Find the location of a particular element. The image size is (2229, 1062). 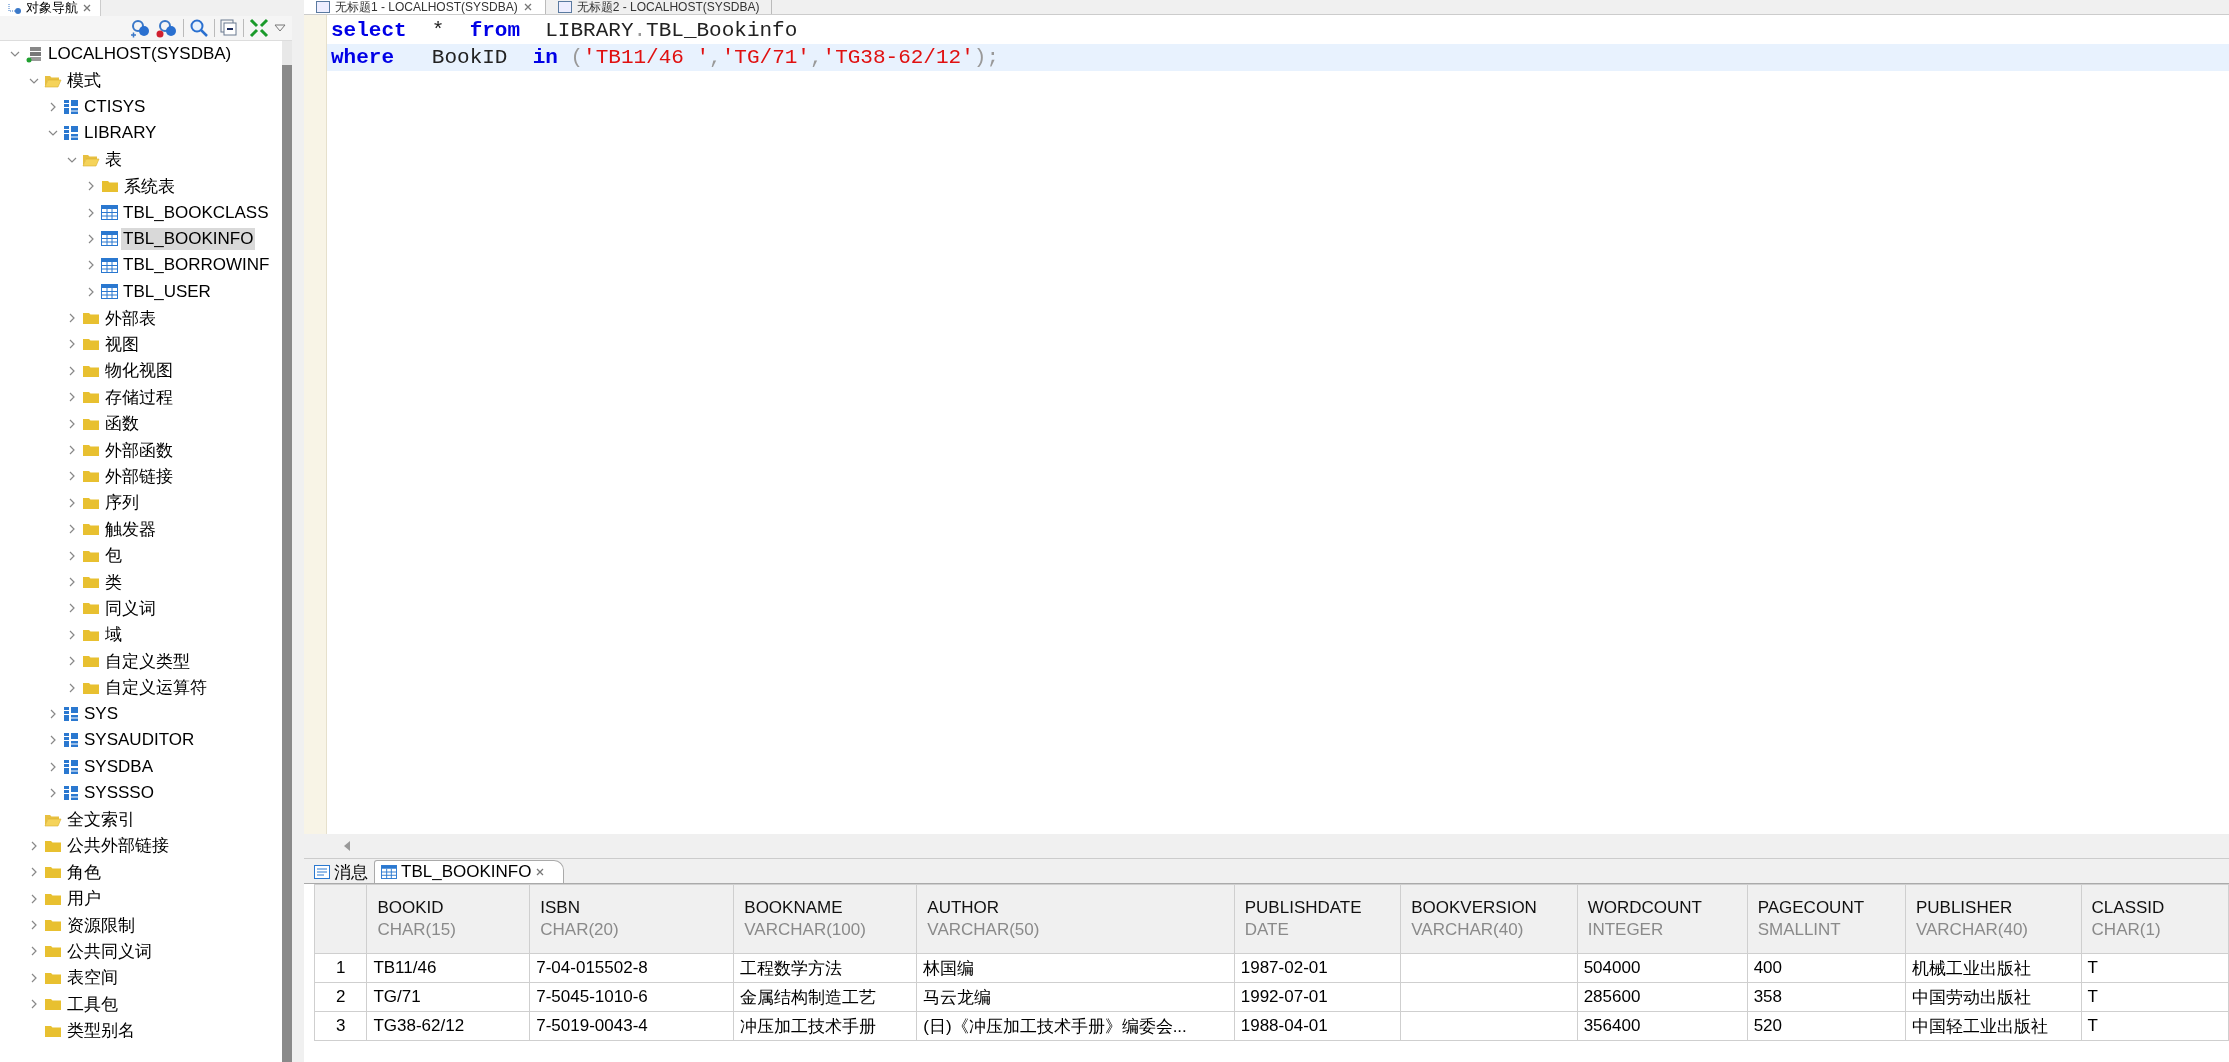

tree-item: 域 is located at coordinates (113, 635).